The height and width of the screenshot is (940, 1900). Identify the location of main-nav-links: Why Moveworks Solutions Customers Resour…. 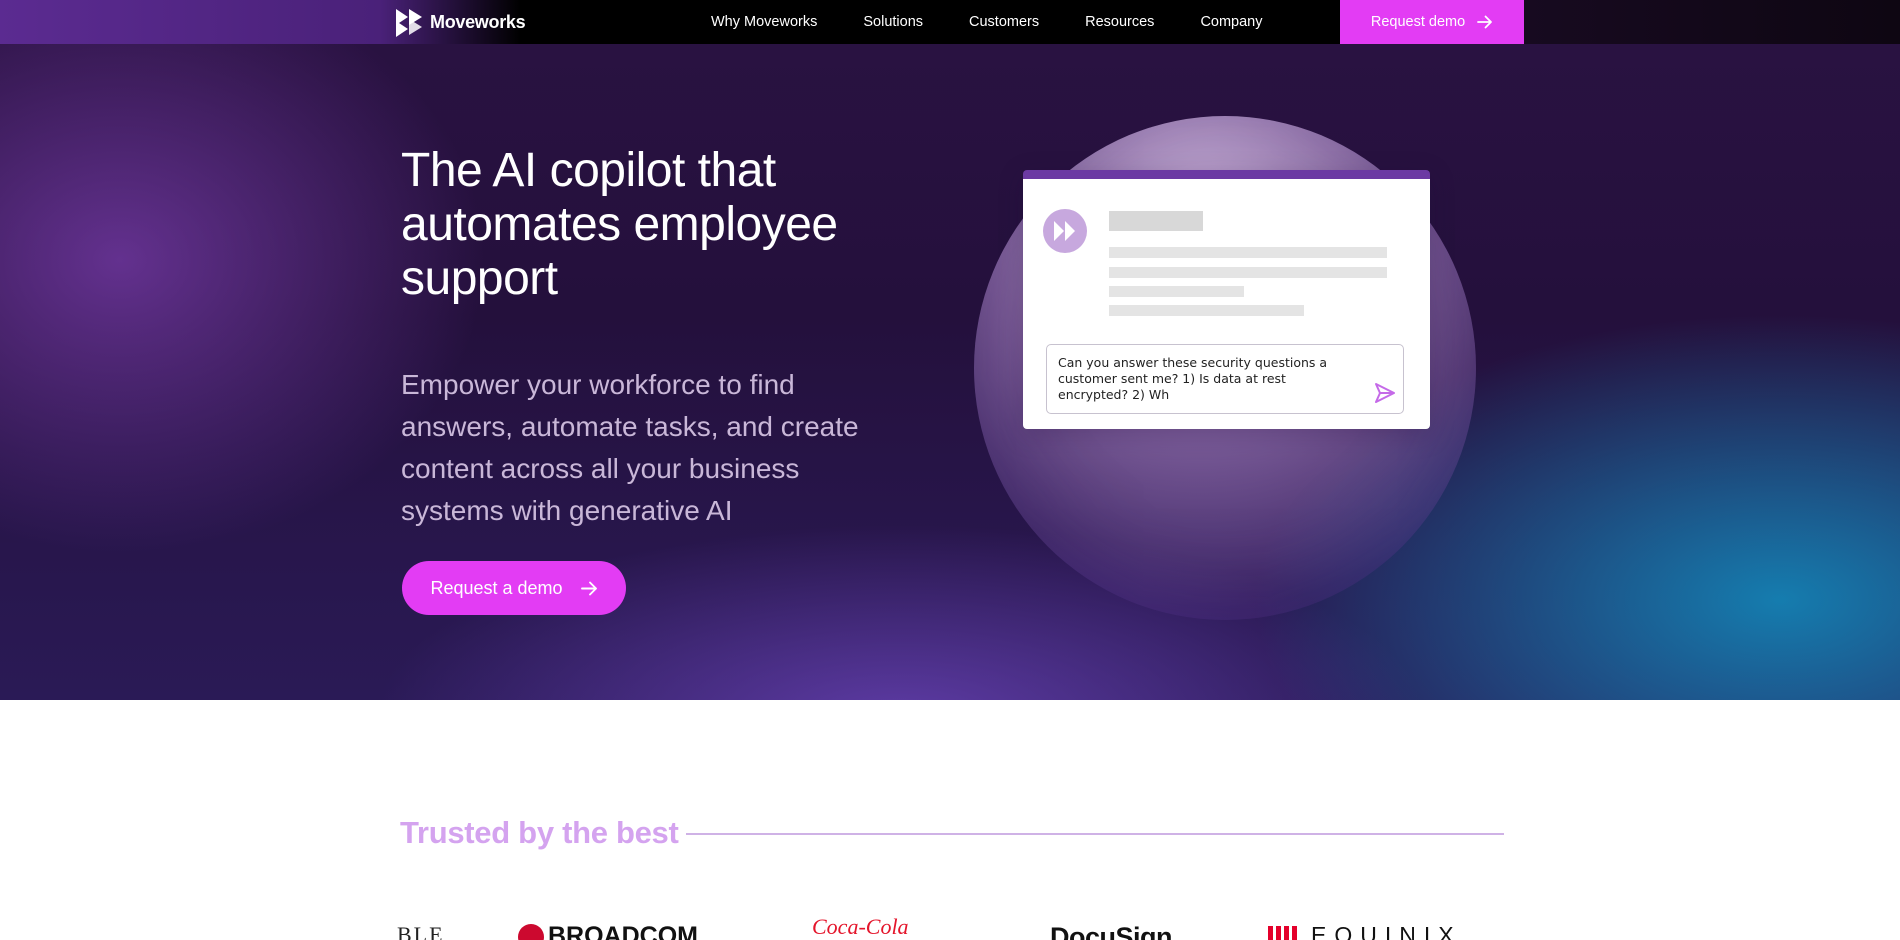
(1010, 22).